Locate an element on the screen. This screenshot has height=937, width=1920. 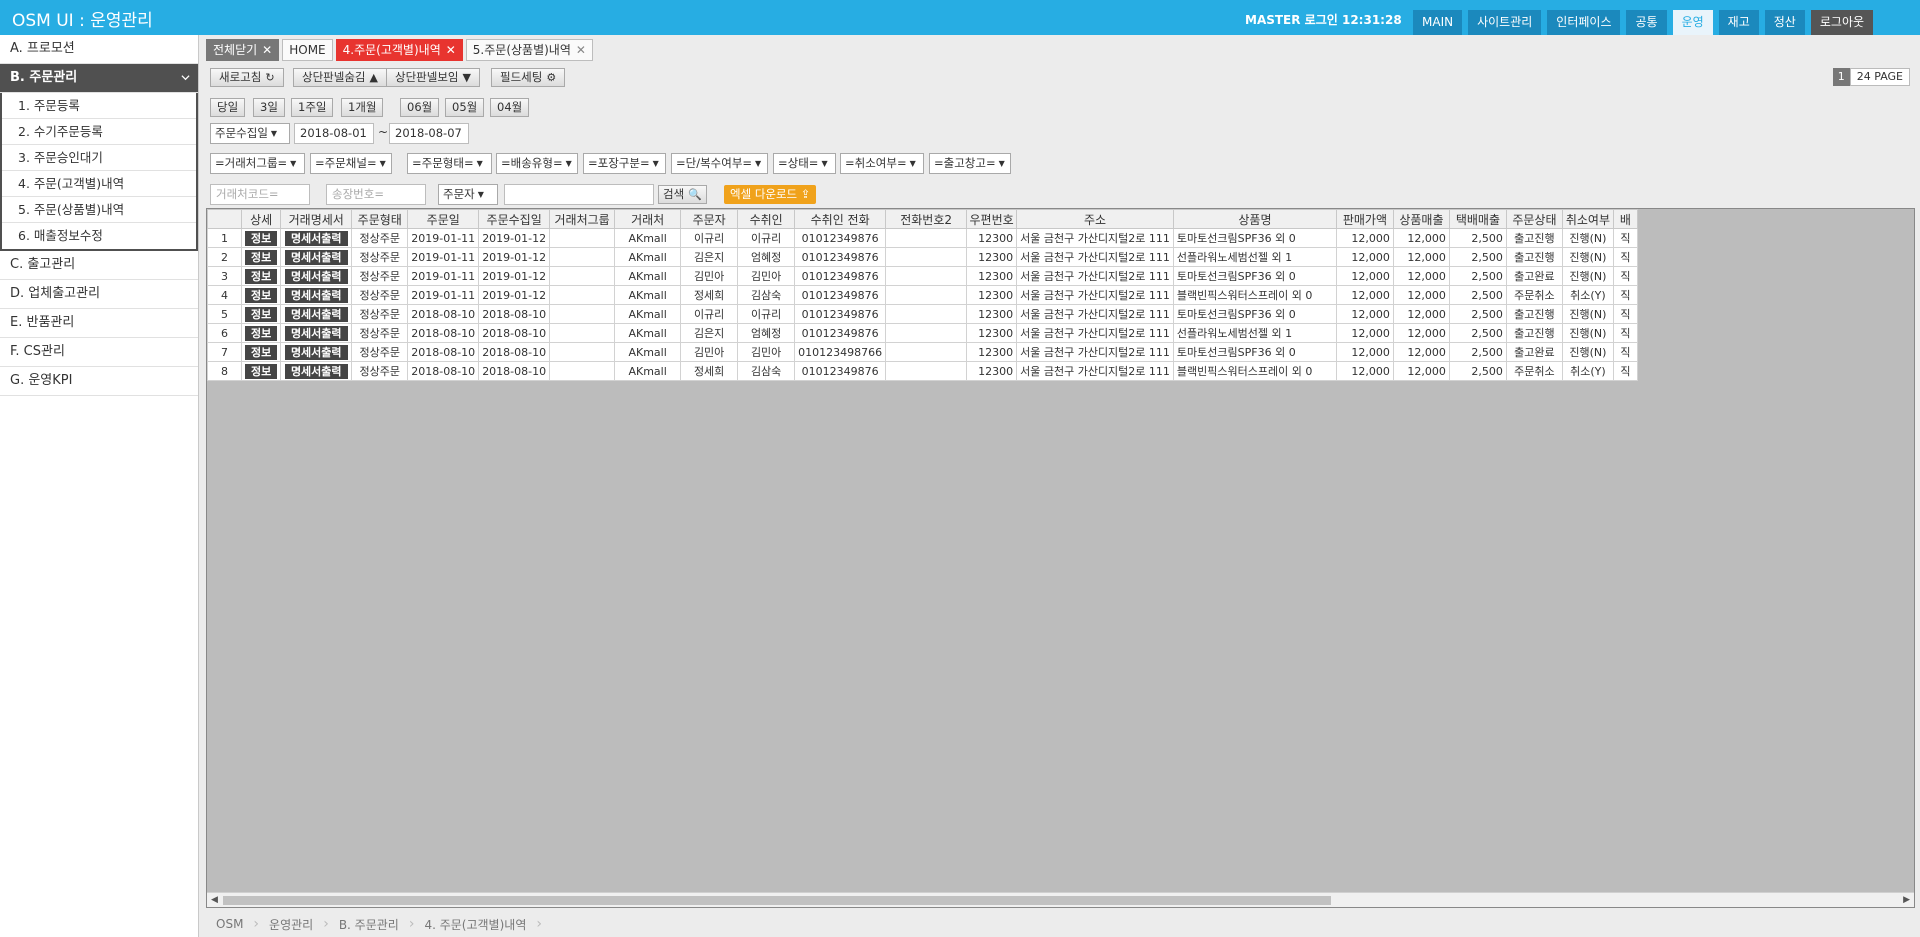
order-channel-select: =주문채널= ▼ is located at coordinates (351, 163).